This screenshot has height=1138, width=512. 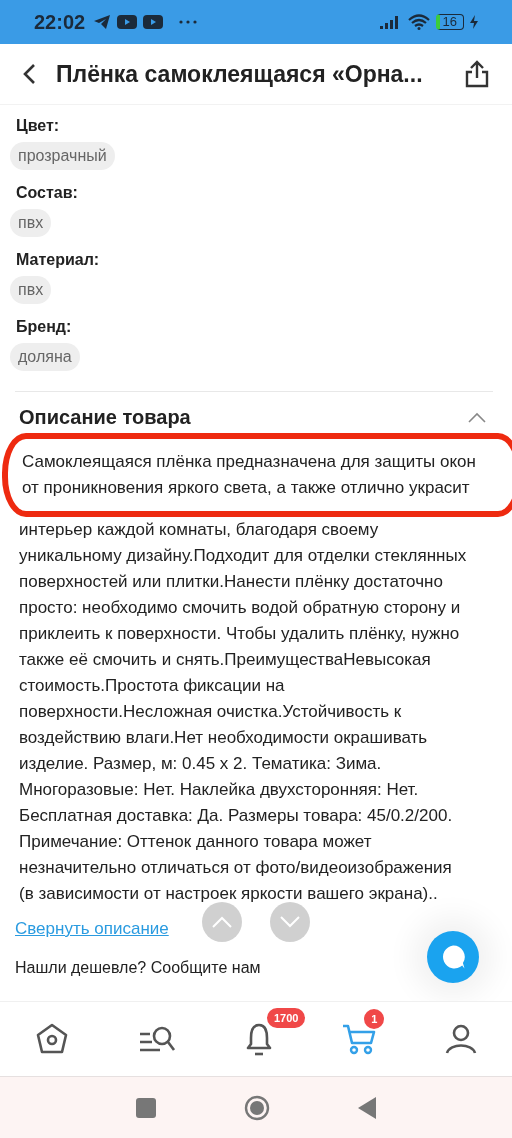 I want to click on battery-indicator: 16, so click(x=449, y=22).